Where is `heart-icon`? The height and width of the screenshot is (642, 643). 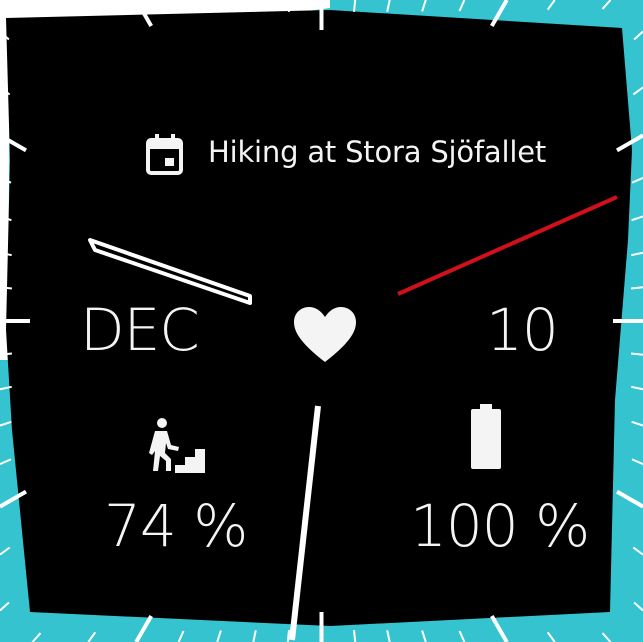 heart-icon is located at coordinates (325, 335).